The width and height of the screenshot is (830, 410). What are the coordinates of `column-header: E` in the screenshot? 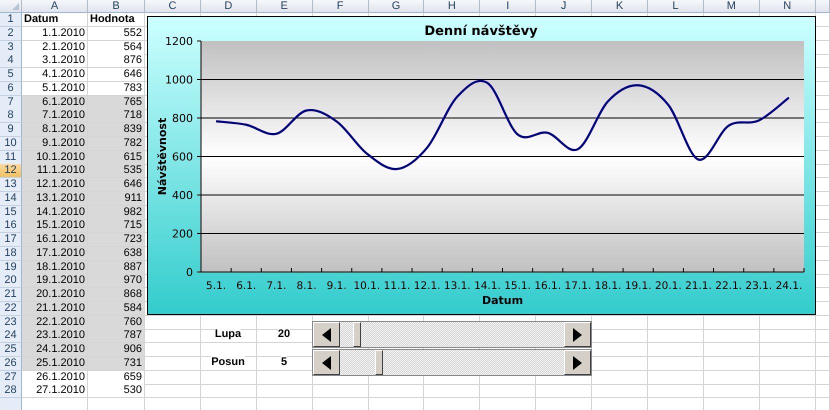 It's located at (284, 6).